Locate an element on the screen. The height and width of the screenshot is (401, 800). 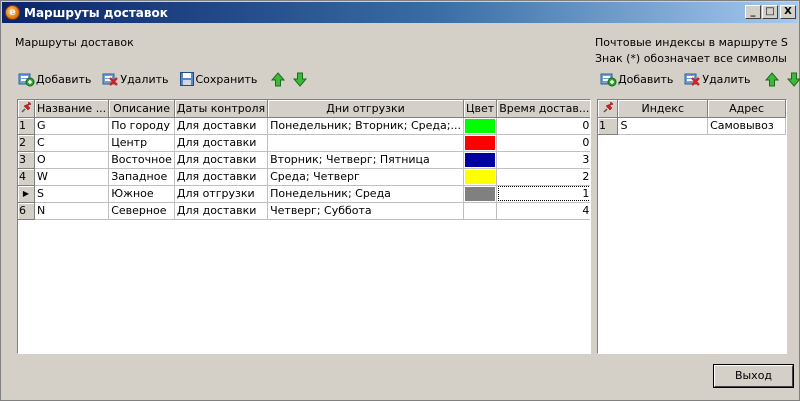
route-name-cell: G is located at coordinates (72, 126).